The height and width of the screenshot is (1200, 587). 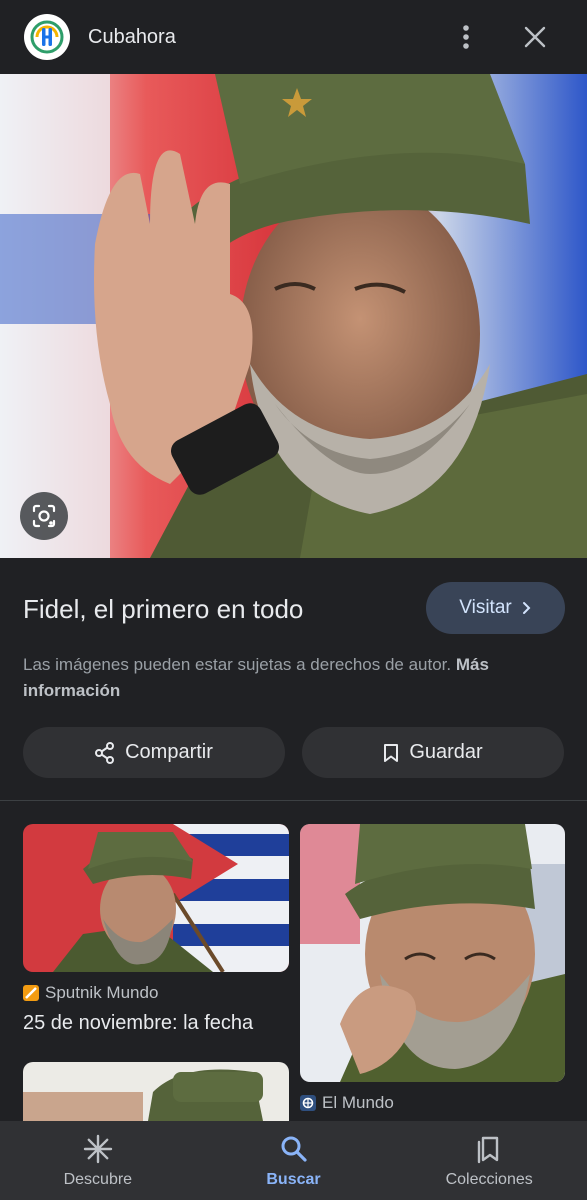 What do you see at coordinates (44, 516) in the screenshot?
I see `lens-icon` at bounding box center [44, 516].